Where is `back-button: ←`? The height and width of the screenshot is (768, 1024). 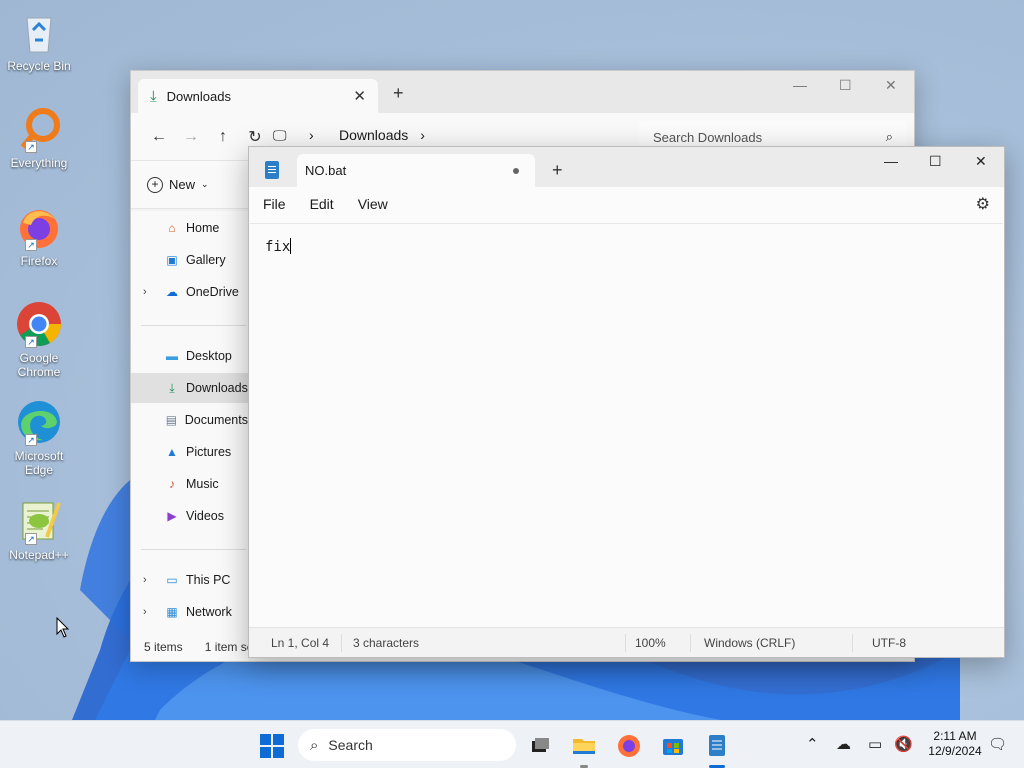 back-button: ← is located at coordinates (159, 137).